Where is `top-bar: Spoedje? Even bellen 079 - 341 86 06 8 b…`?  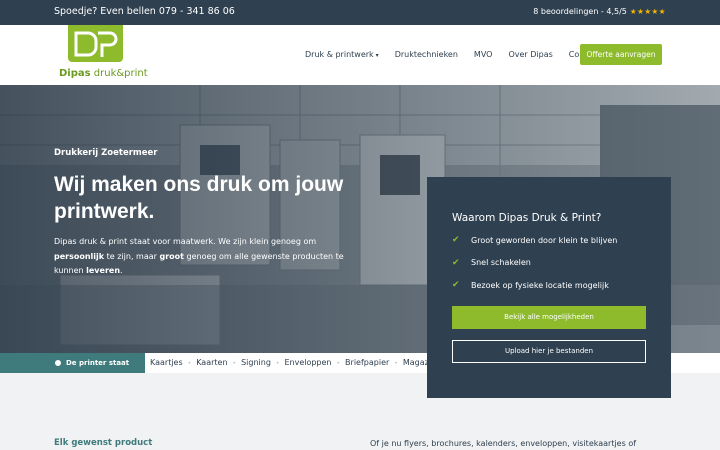
top-bar: Spoedje? Even bellen 079 - 341 86 06 8 b… is located at coordinates (360, 12).